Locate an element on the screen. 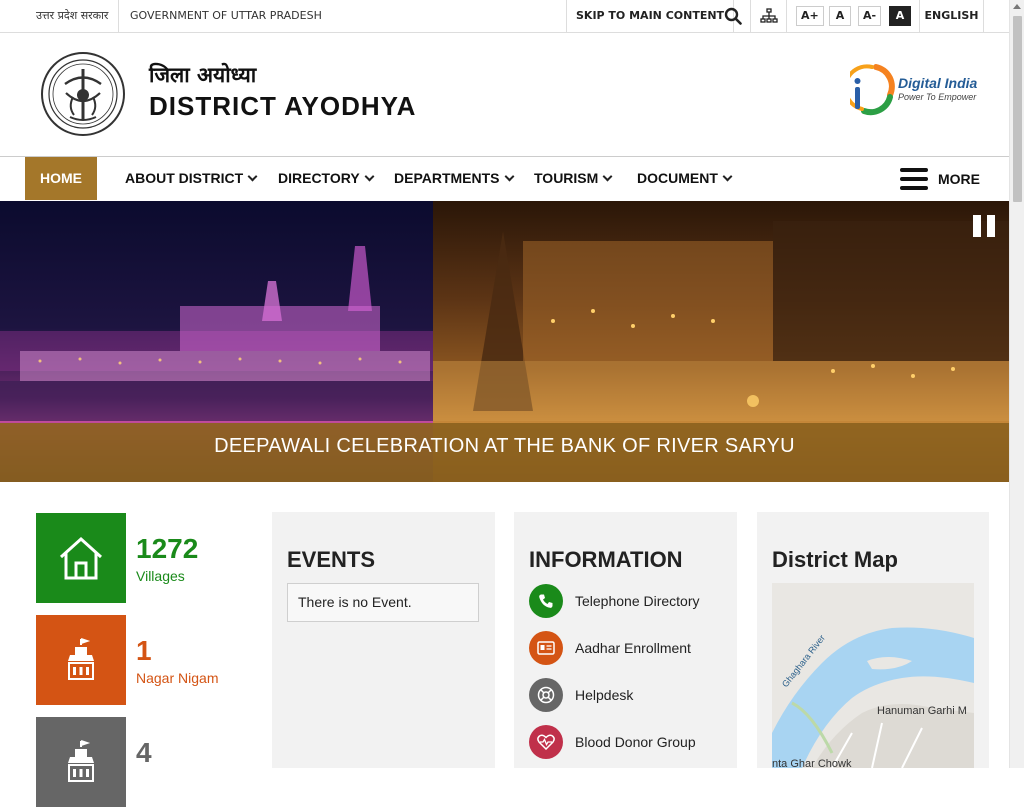 This screenshot has width=1024, height=807. nav-tourism: TOURISM is located at coordinates (573, 178).